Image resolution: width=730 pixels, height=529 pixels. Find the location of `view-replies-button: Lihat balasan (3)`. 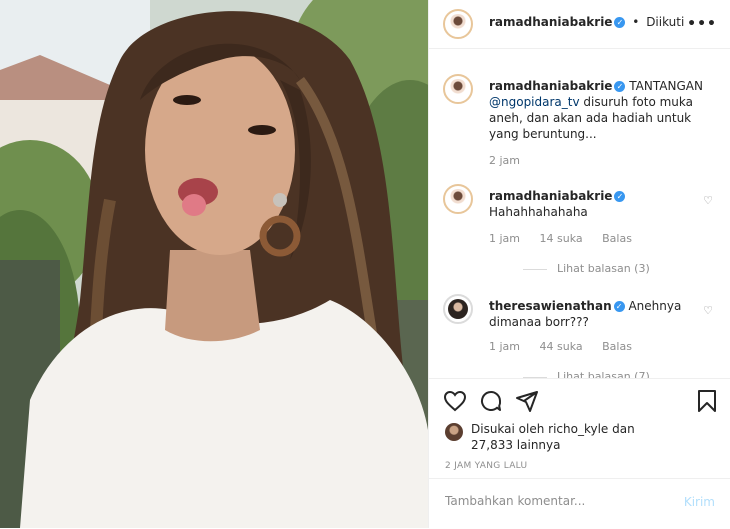

view-replies-button: Lihat balasan (3) is located at coordinates (586, 268).